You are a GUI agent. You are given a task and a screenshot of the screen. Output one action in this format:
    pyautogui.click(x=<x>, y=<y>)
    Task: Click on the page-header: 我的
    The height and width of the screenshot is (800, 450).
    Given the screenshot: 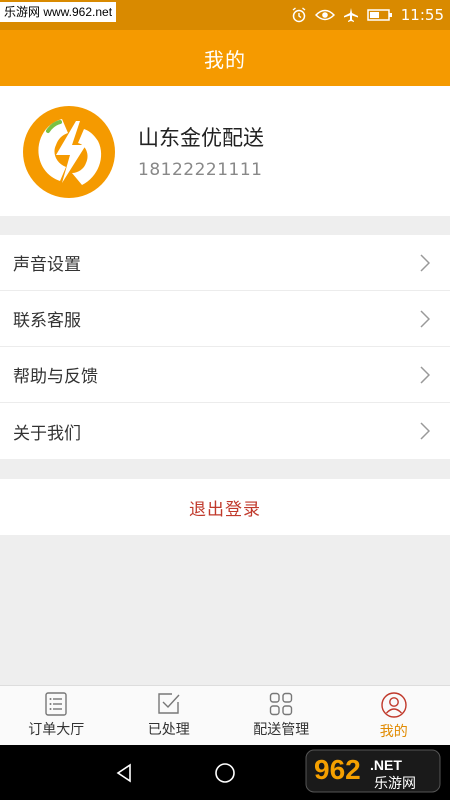 What is the action you would take?
    pyautogui.click(x=225, y=58)
    